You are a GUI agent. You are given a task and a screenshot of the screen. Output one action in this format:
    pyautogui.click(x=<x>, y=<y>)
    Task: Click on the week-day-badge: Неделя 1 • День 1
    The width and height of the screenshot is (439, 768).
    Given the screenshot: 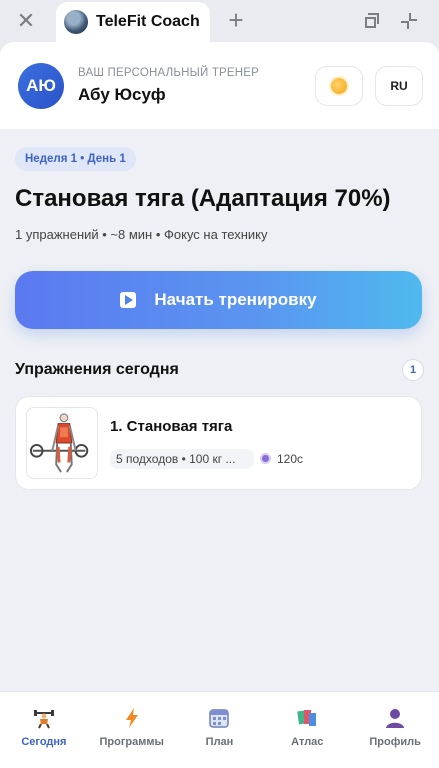 What is the action you would take?
    pyautogui.click(x=75, y=159)
    